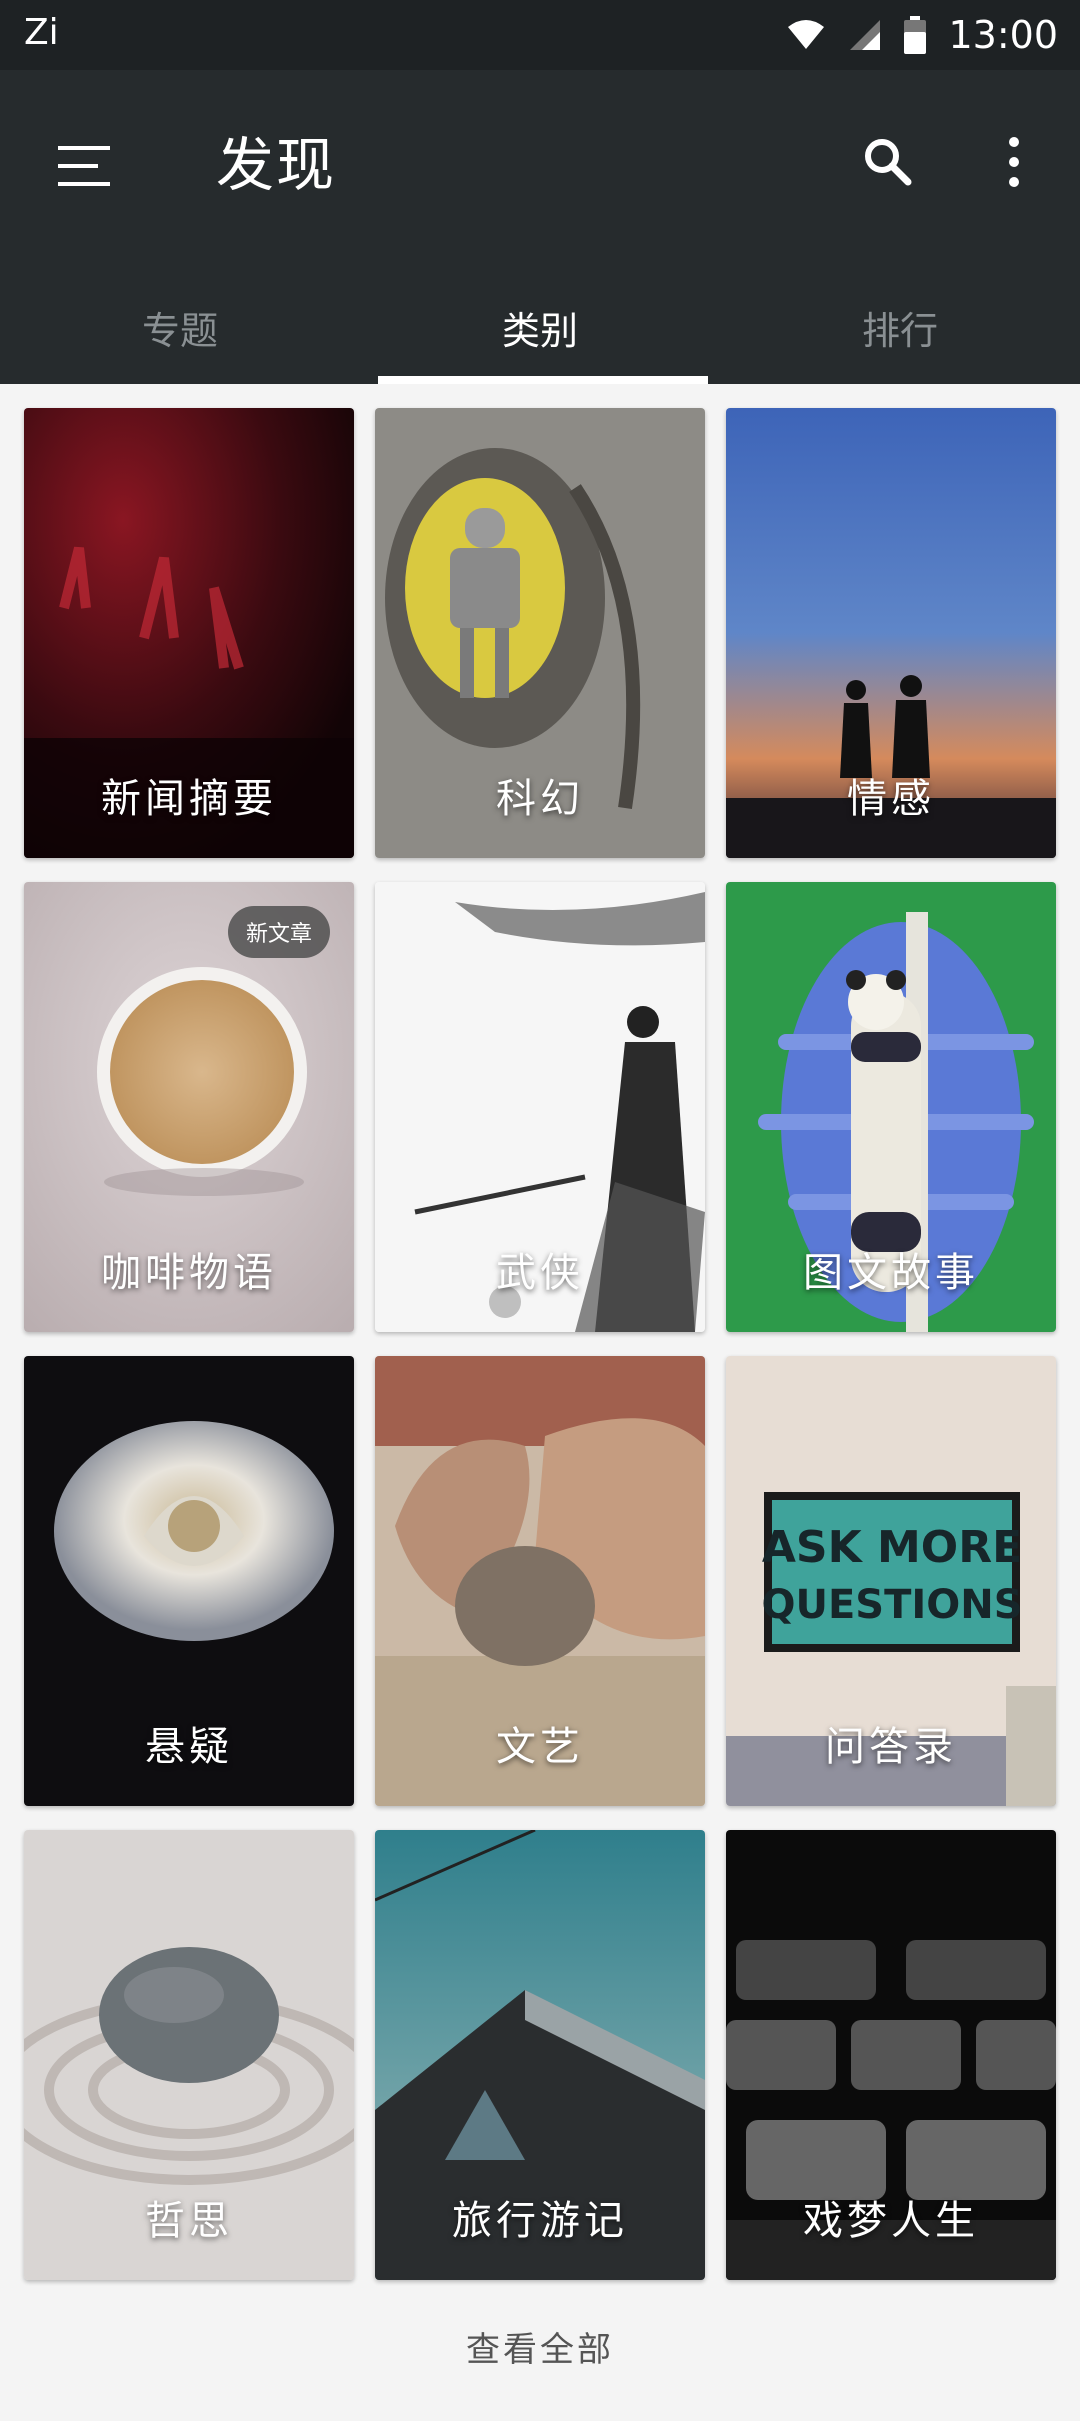  I want to click on category-card-drama: 戏梦人生, so click(891, 2055).